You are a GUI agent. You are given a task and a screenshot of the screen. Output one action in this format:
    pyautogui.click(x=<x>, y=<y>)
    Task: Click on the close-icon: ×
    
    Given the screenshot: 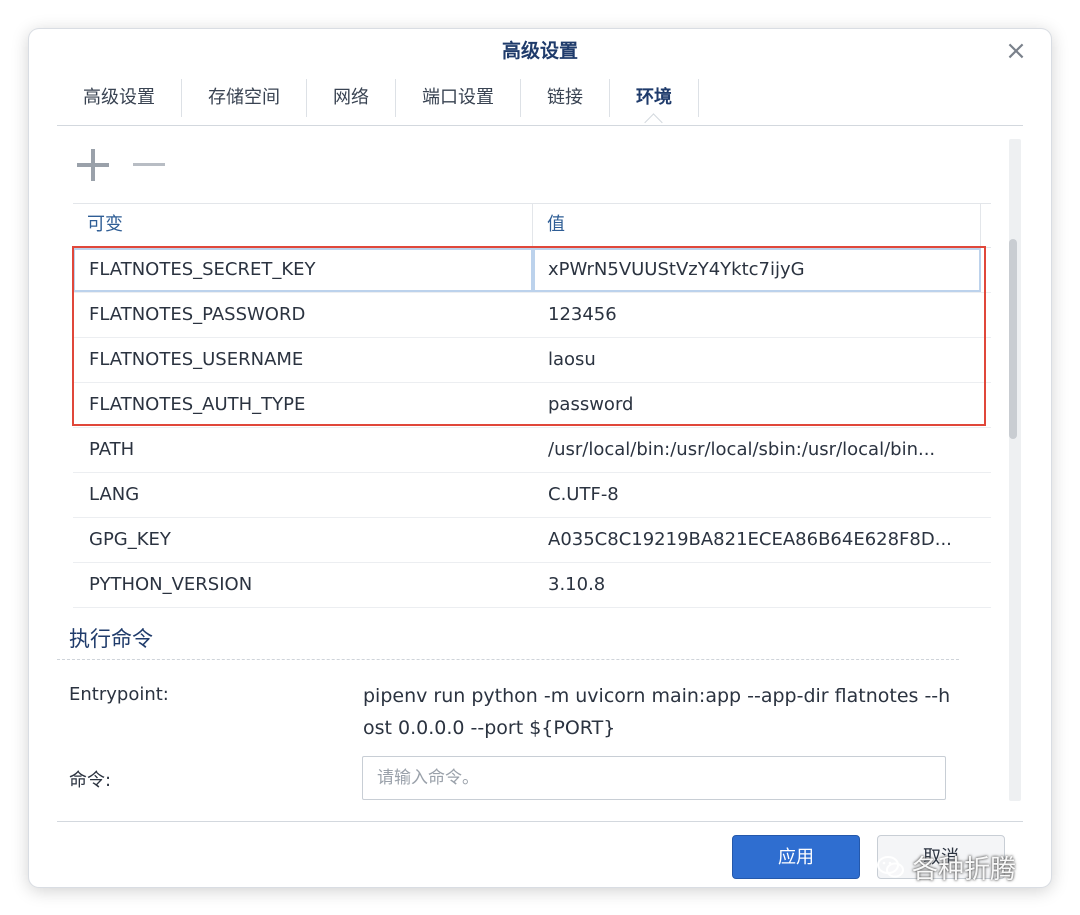 What is the action you would take?
    pyautogui.click(x=1016, y=51)
    